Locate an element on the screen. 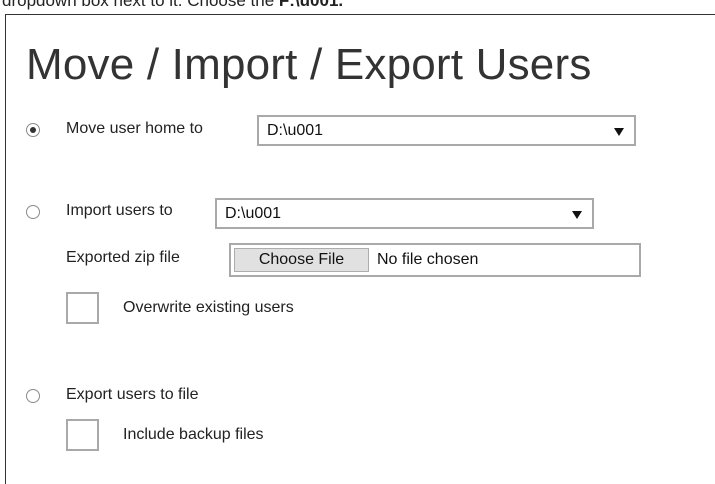  caption-text: dropdown box next to it. Choose the is located at coordinates (140, 5).